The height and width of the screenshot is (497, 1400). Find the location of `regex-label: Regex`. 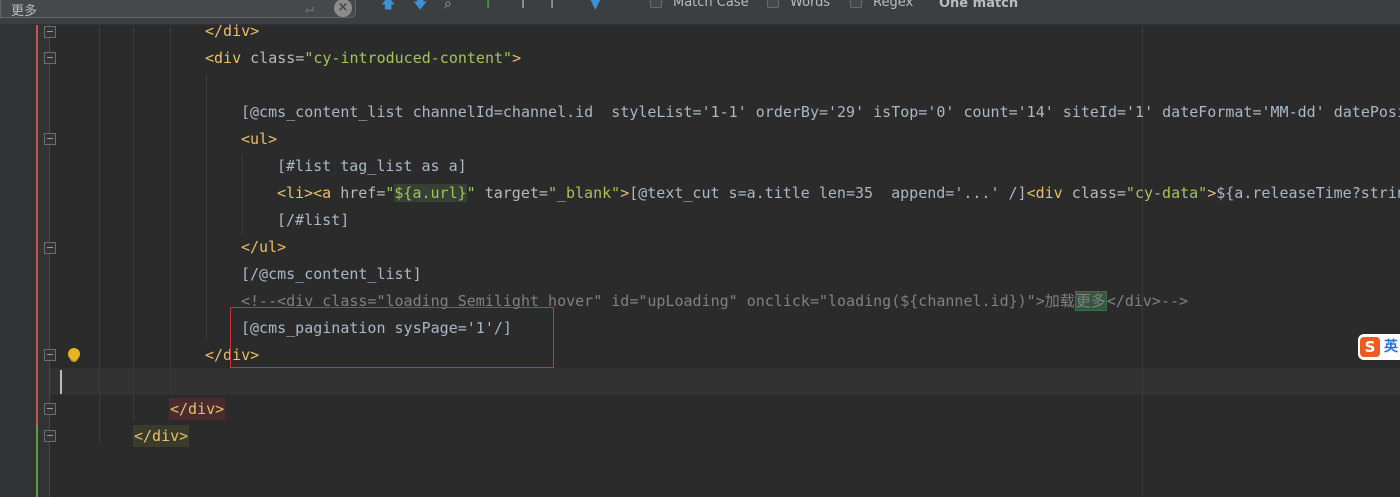

regex-label: Regex is located at coordinates (893, 5).